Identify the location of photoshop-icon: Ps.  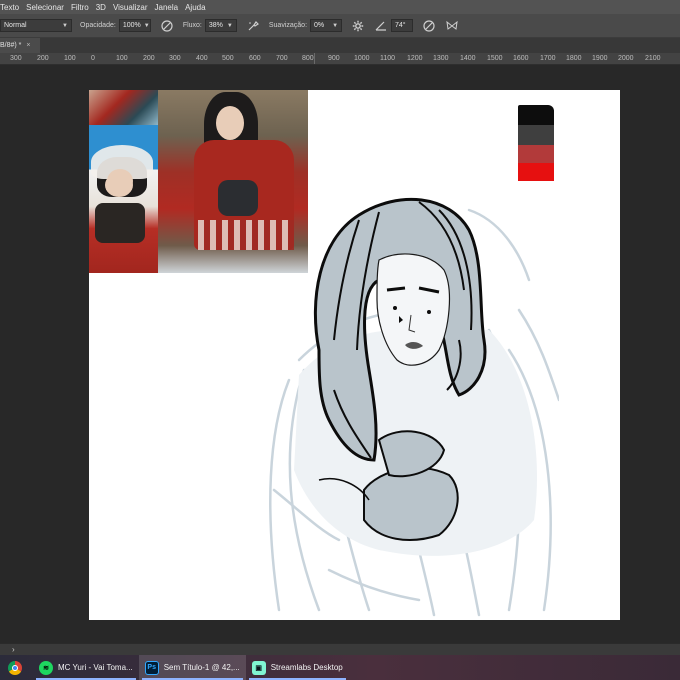
(151, 667).